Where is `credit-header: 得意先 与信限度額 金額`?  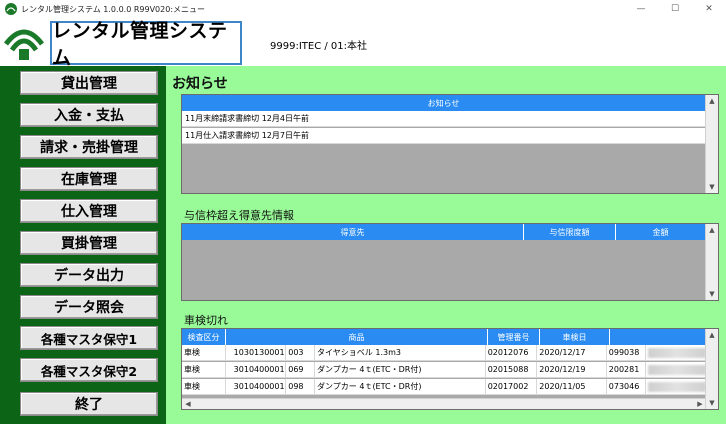 credit-header: 得意先 与信限度額 金額 is located at coordinates (444, 232).